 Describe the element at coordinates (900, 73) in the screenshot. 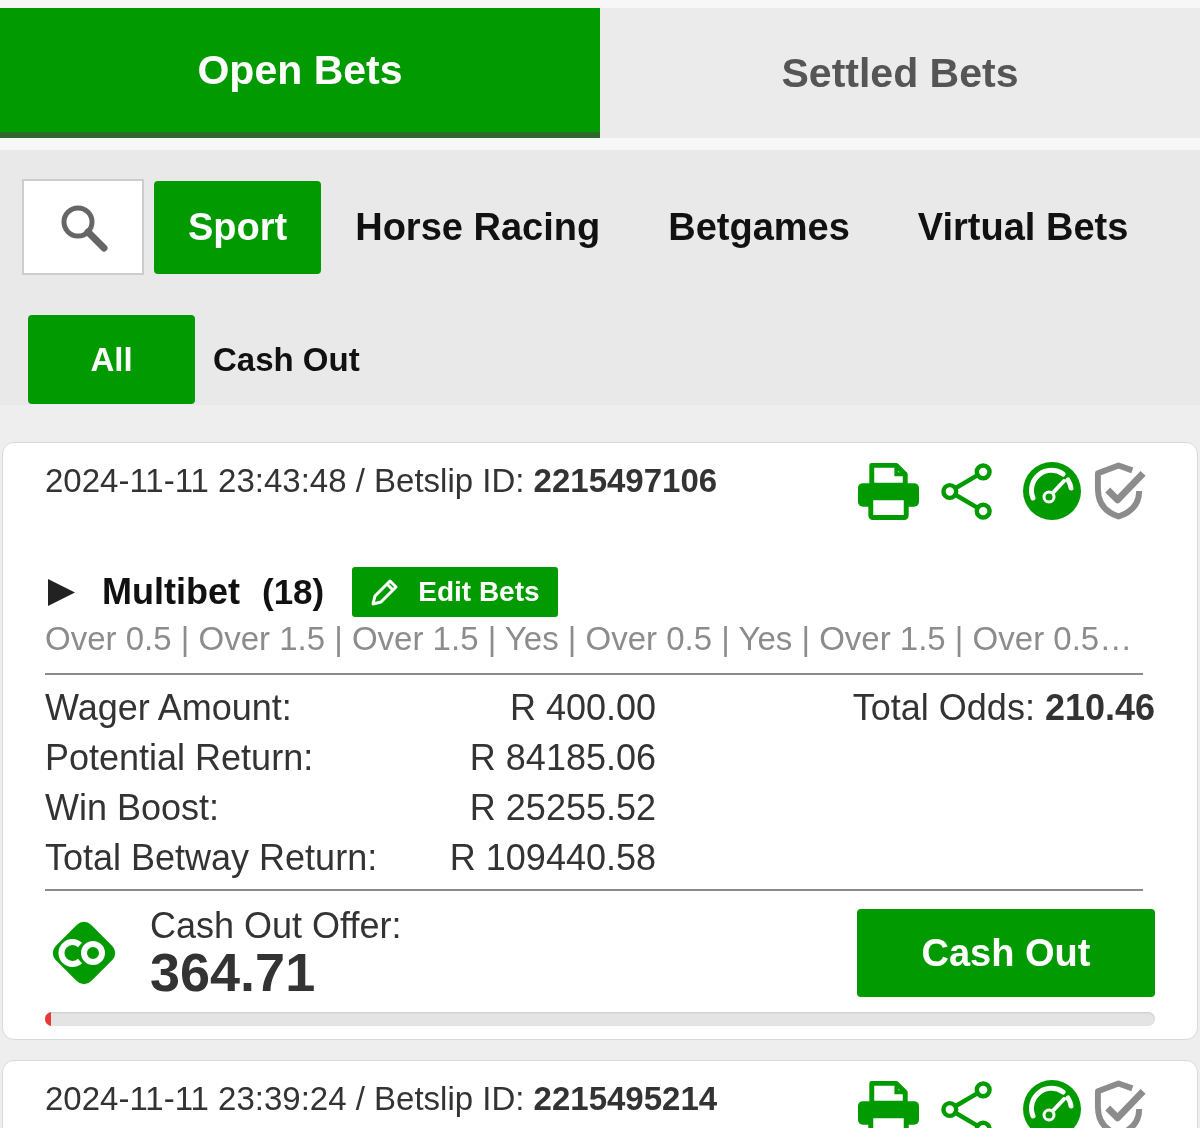

I see `bet-status-tab: Settled Bets` at that location.